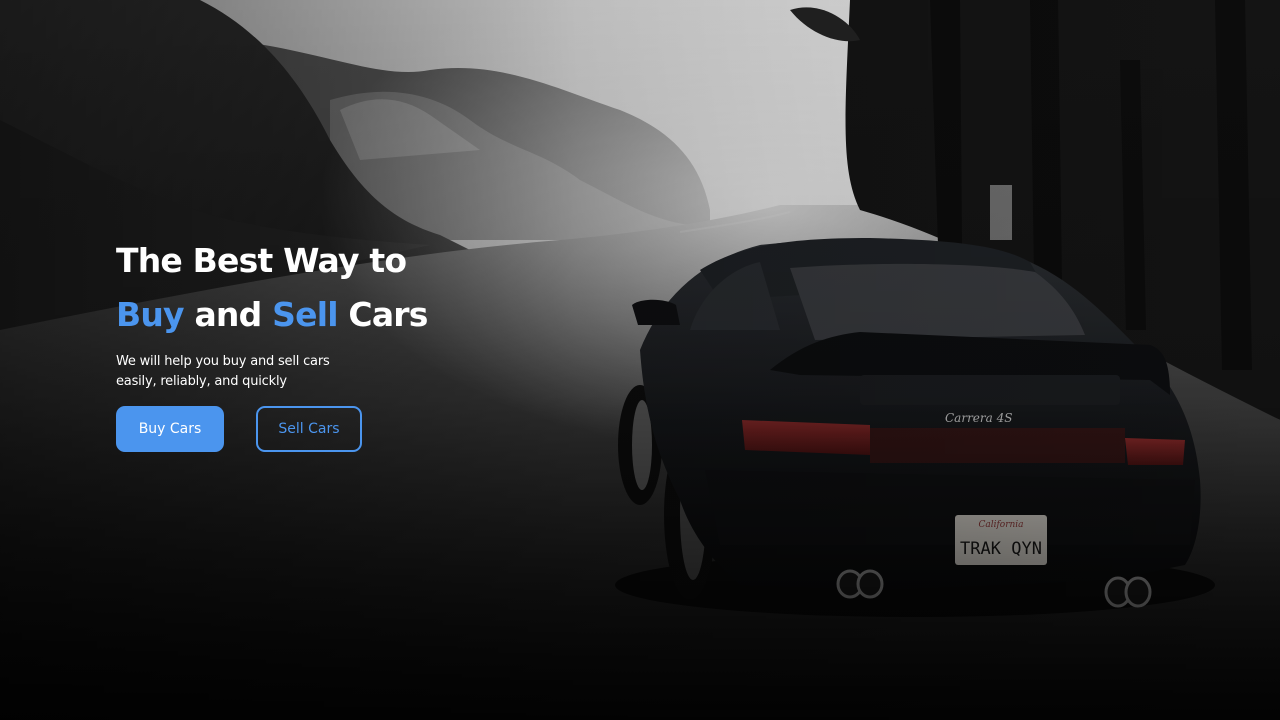  What do you see at coordinates (150, 314) in the screenshot?
I see `headline-buy-word: Buy` at bounding box center [150, 314].